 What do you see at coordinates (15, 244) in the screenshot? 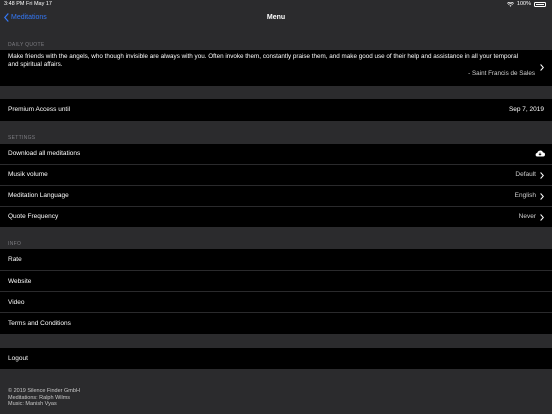
I see `info-header: INFO` at bounding box center [15, 244].